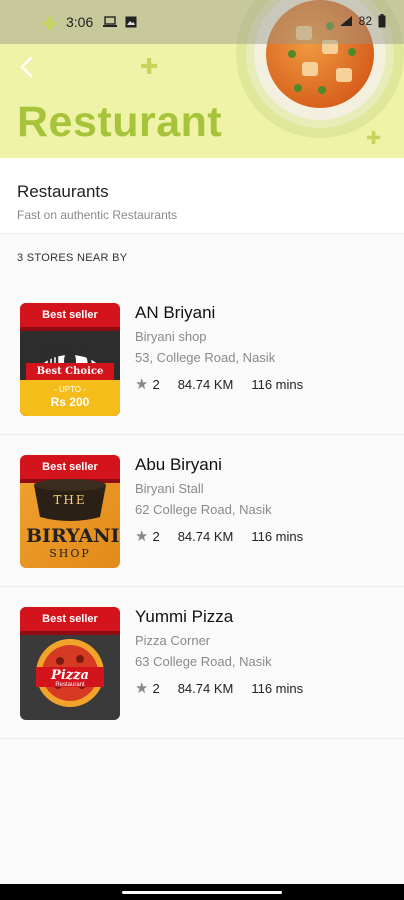 The width and height of the screenshot is (404, 900). I want to click on status-bar: 3:06, so click(202, 22).